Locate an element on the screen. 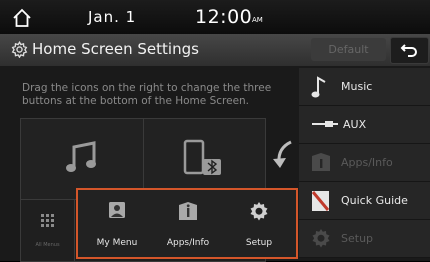 The image size is (430, 262). bottom-buttons-dropzone: My Menu Apps/Info Setup is located at coordinates (187, 223).